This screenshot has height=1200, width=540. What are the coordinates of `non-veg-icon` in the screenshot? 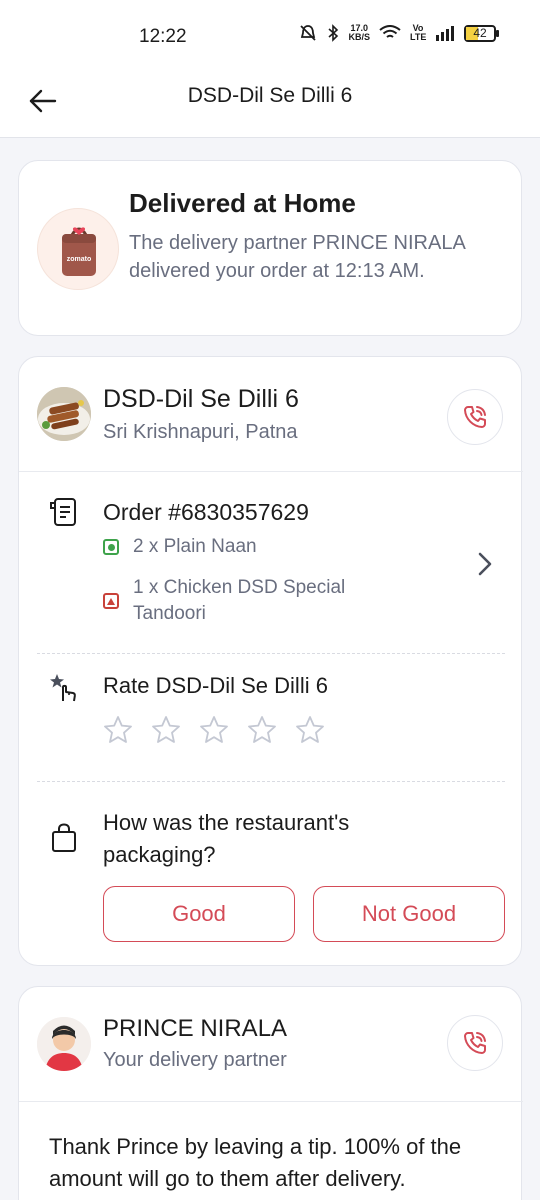 It's located at (111, 601).